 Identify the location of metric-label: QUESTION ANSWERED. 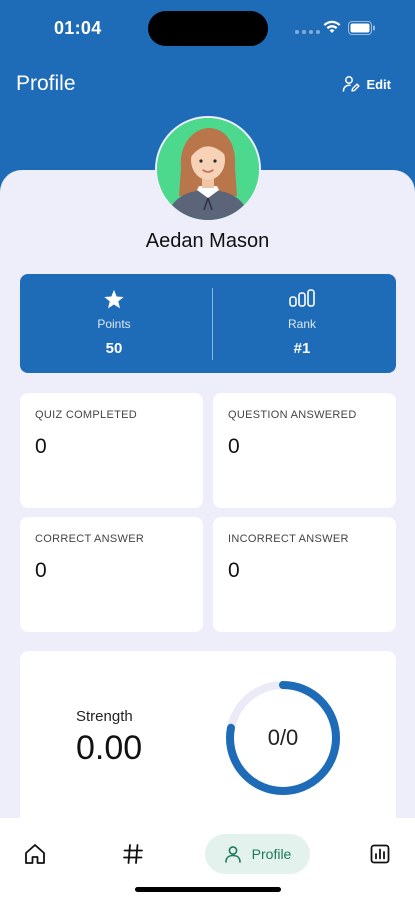
(292, 415).